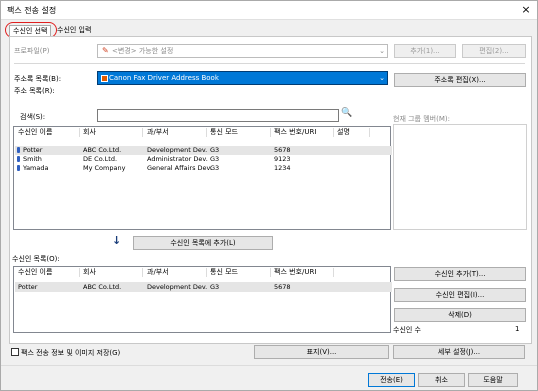  What do you see at coordinates (343, 132) in the screenshot?
I see `column-header-desc: 설명` at bounding box center [343, 132].